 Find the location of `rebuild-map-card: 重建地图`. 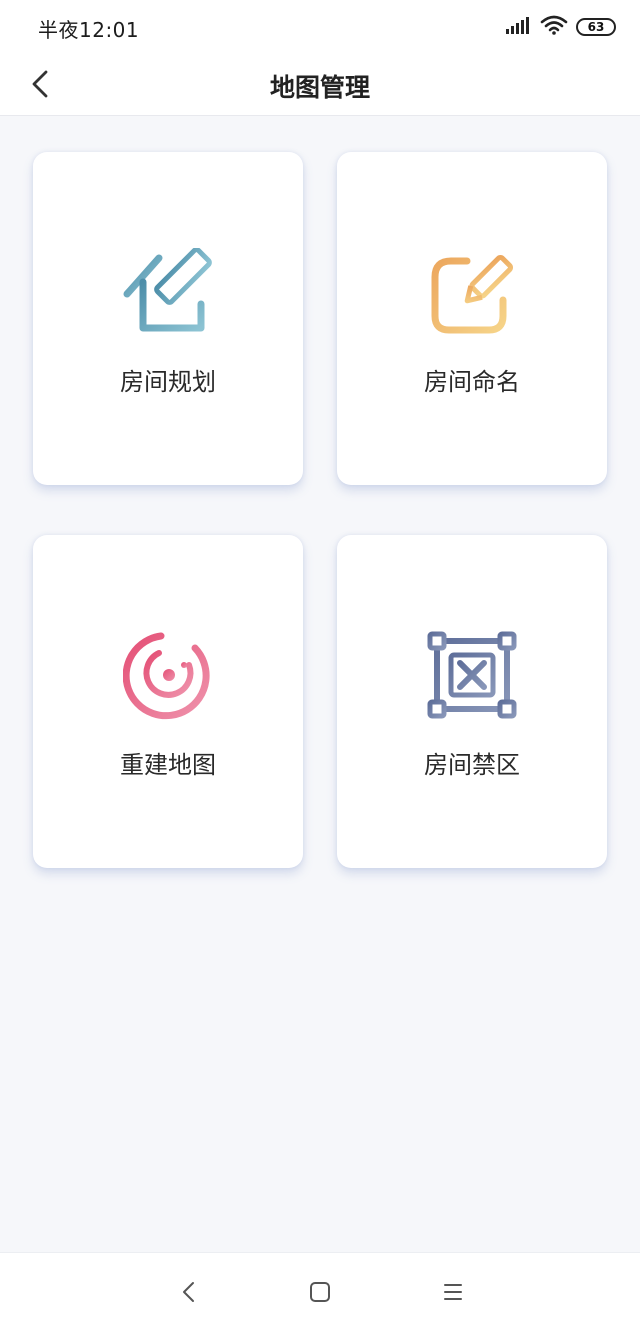

rebuild-map-card: 重建地图 is located at coordinates (168, 701).